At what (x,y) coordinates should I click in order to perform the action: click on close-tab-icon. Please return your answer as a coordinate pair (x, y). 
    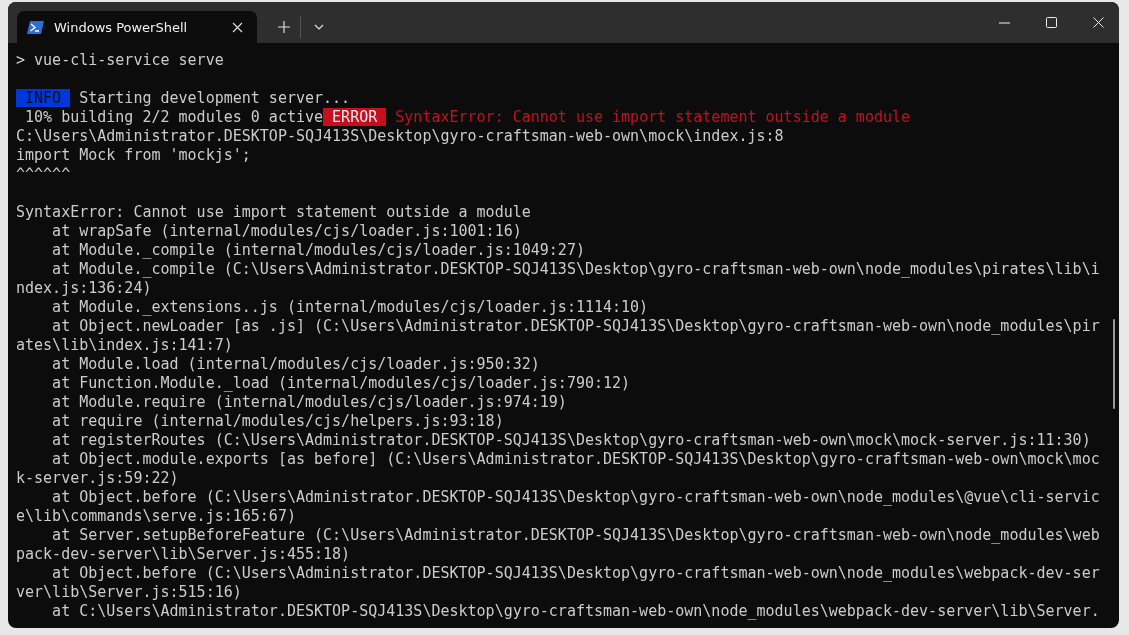
    Looking at the image, I should click on (237, 27).